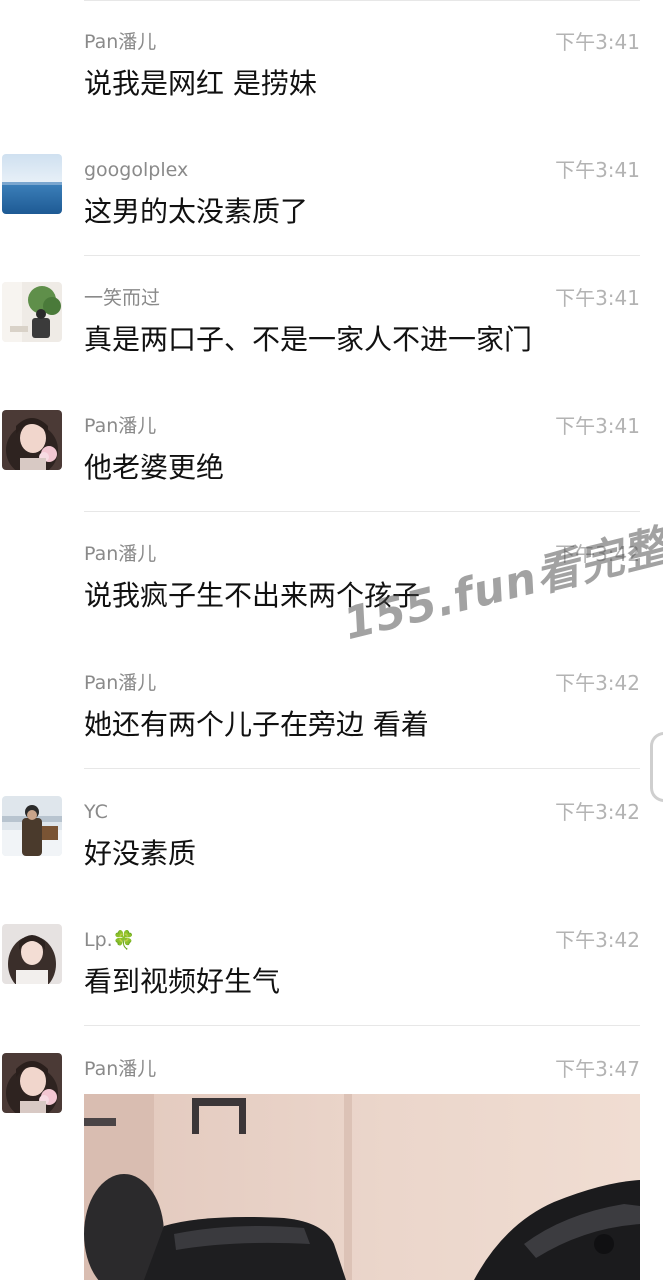 Image resolution: width=663 pixels, height=1280 pixels. I want to click on avatar-man-snow, so click(32, 826).